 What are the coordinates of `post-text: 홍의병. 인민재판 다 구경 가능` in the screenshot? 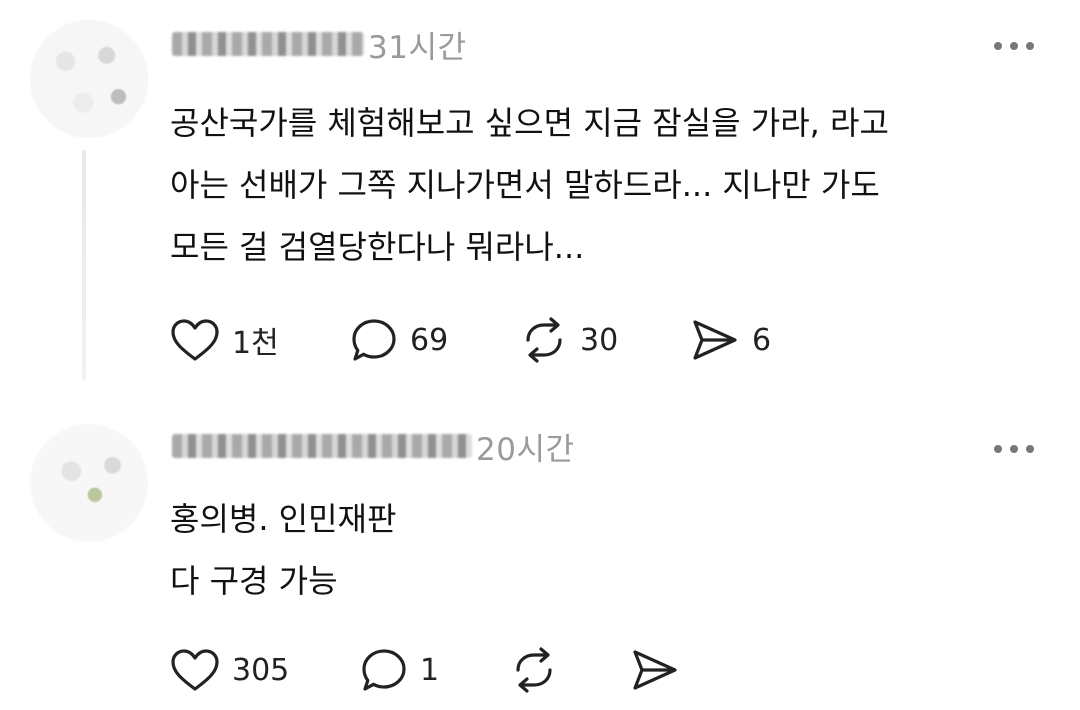 It's located at (283, 550).